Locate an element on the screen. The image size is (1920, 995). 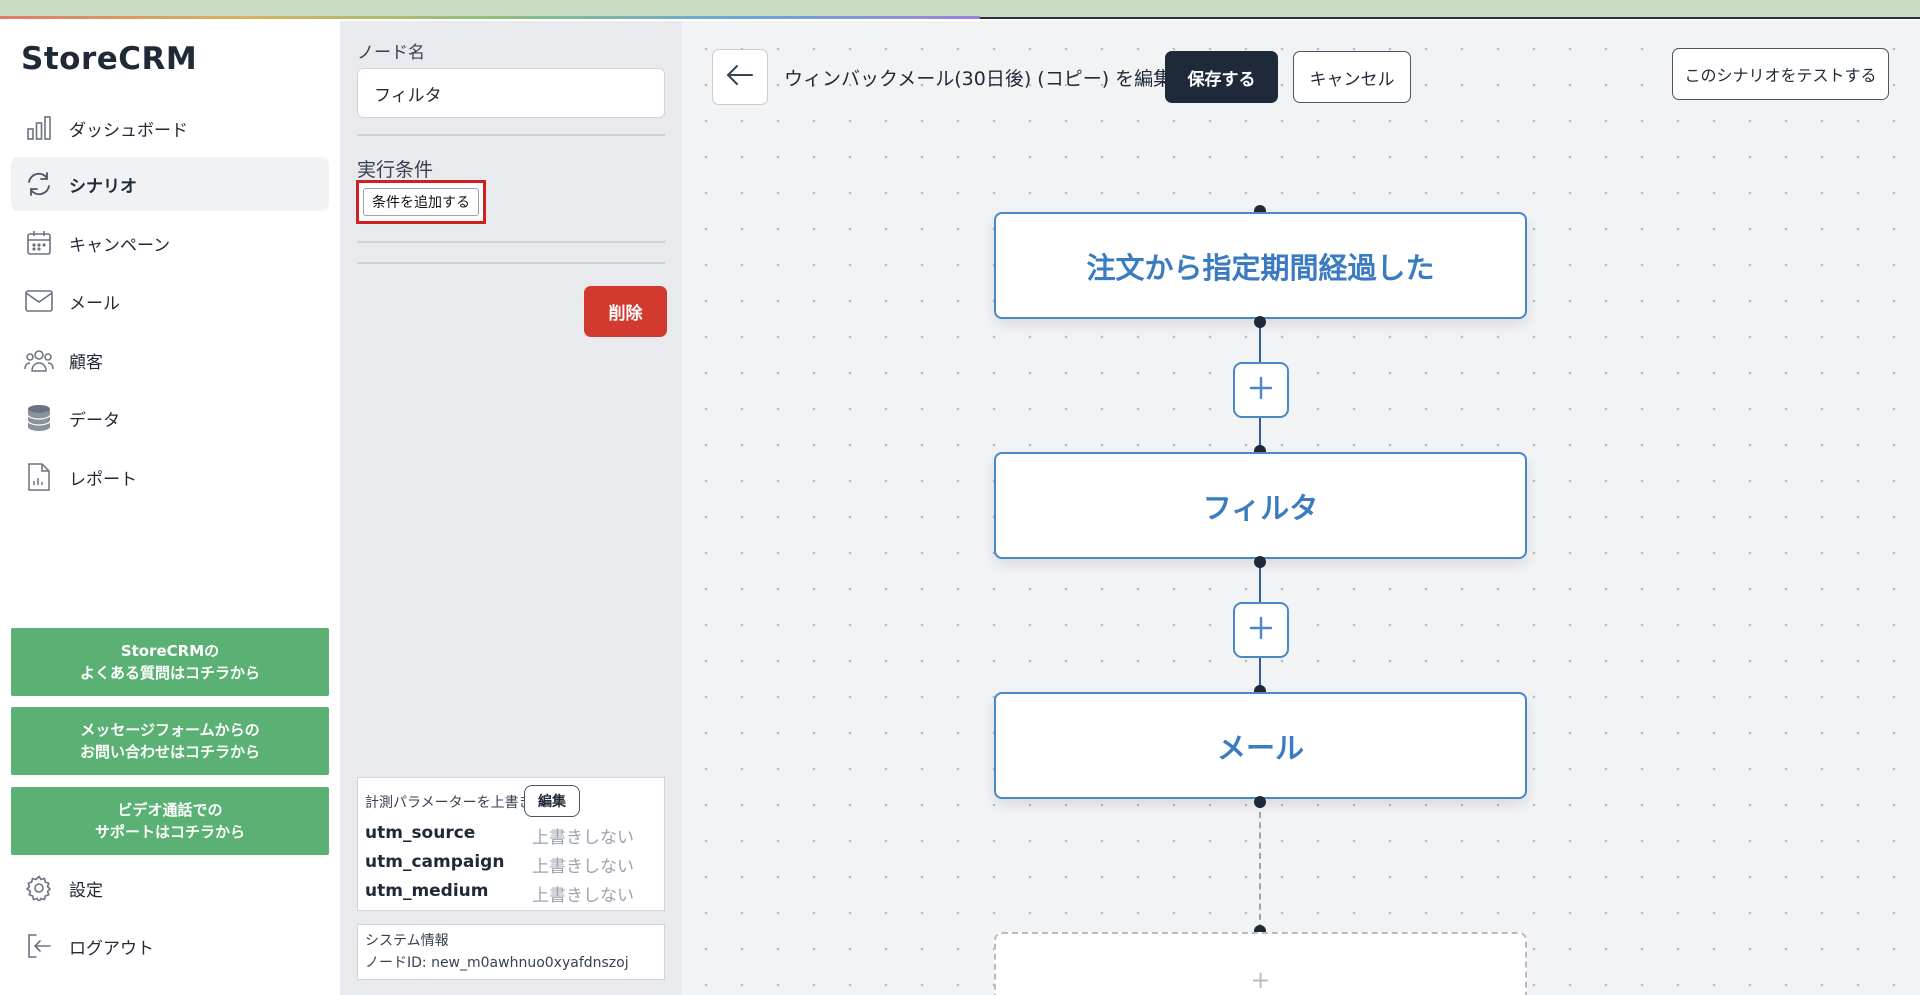
back-button is located at coordinates (740, 77).